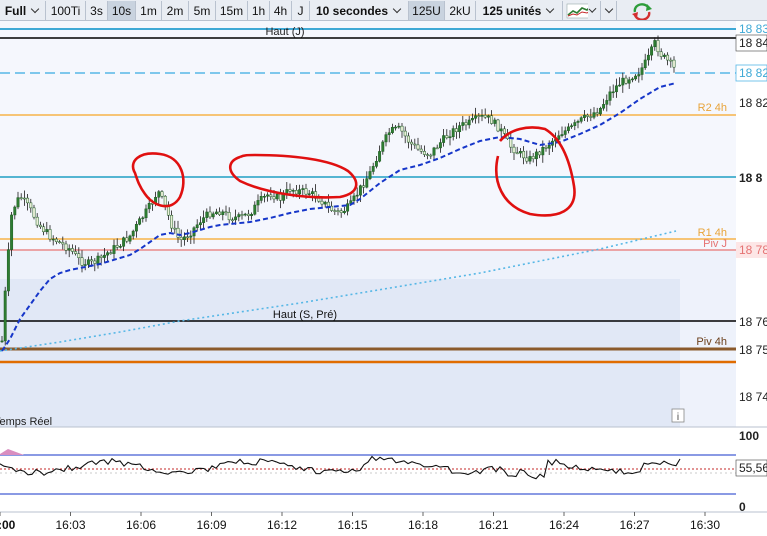  I want to click on chevron-down-icon, so click(608, 9).